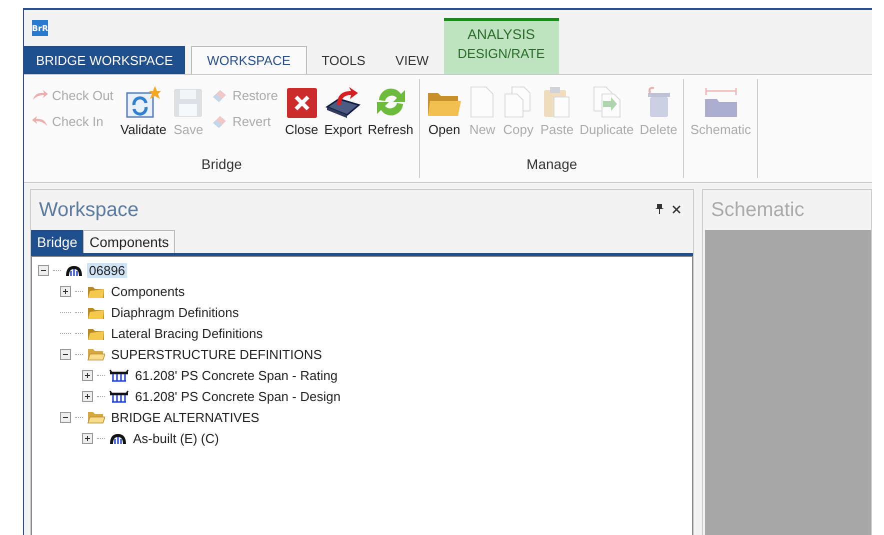 This screenshot has height=535, width=884. What do you see at coordinates (552, 164) in the screenshot?
I see `group-label: Manage` at bounding box center [552, 164].